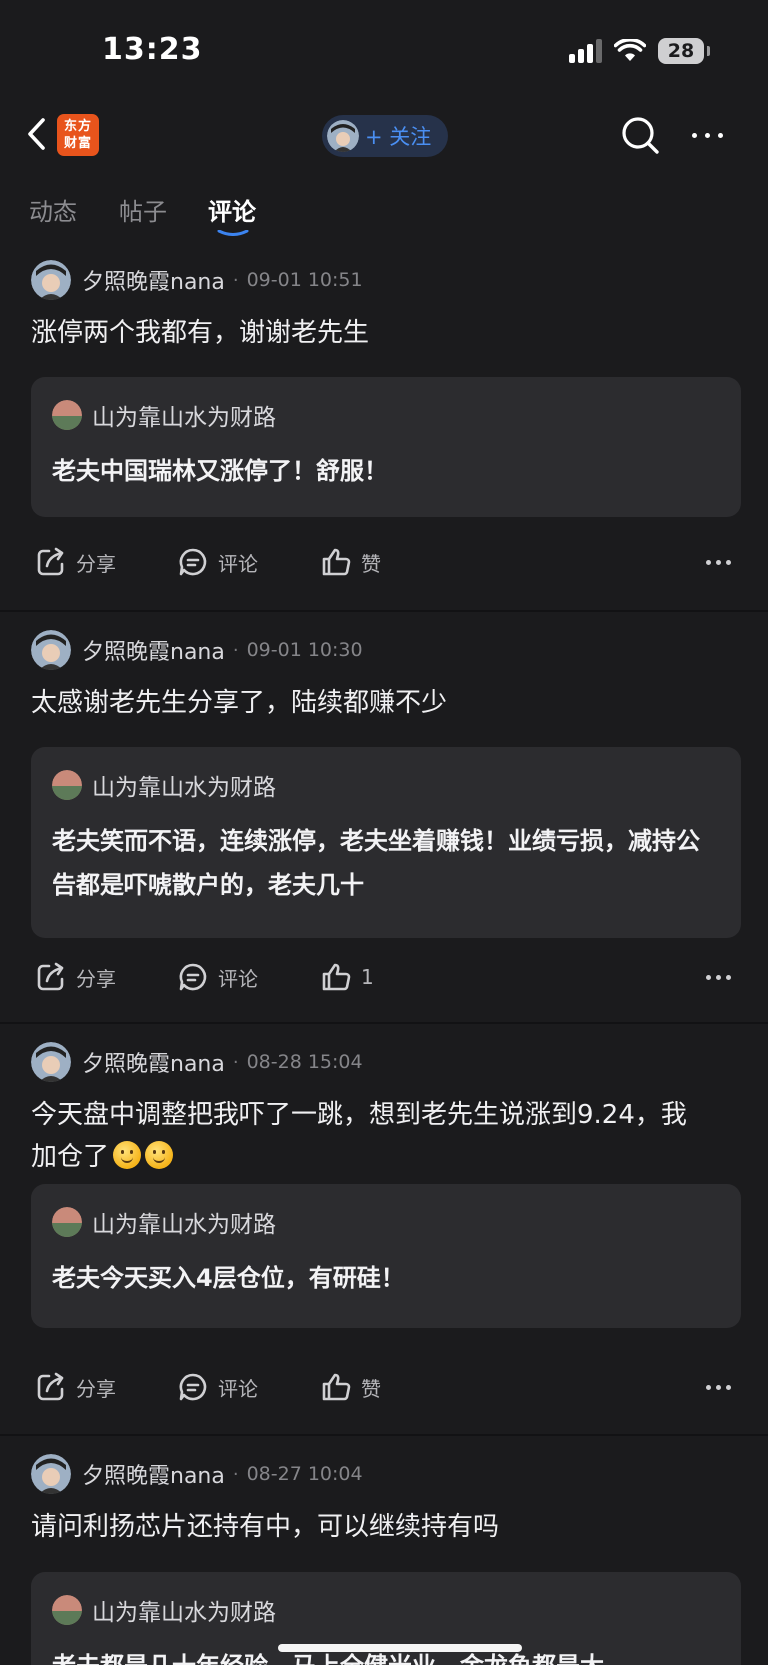 The image size is (768, 1665). Describe the element at coordinates (400, 1648) in the screenshot. I see `home-indicator` at that location.